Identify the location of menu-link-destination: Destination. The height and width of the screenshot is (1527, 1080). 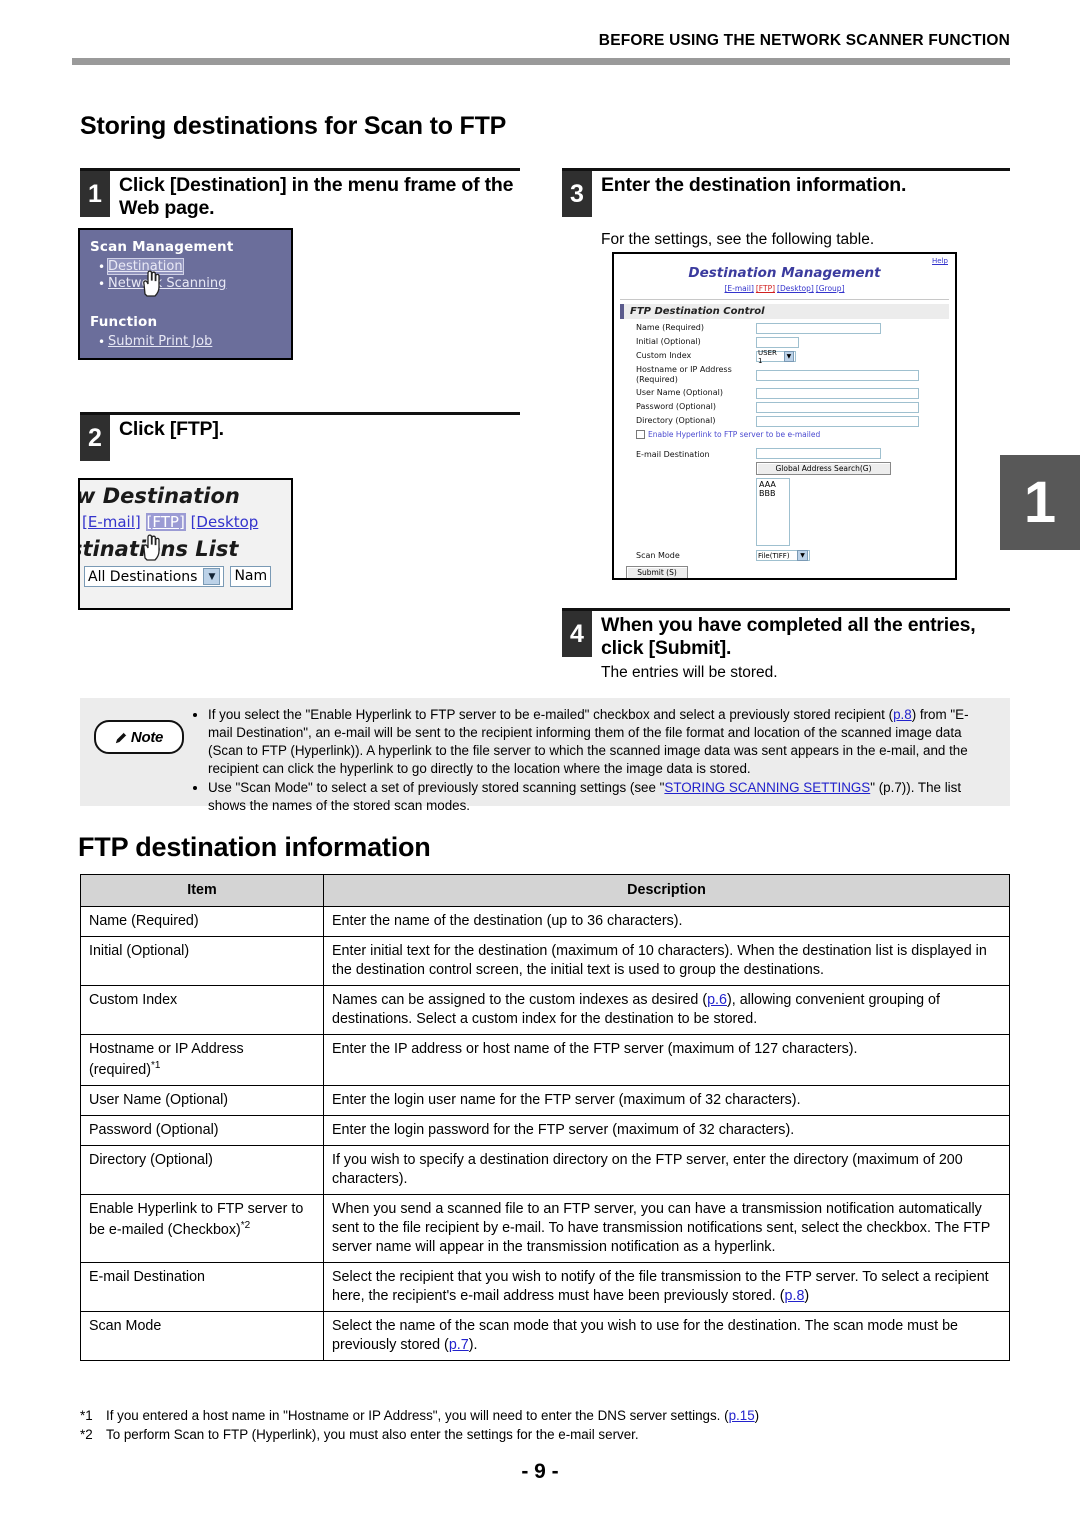
(145, 266).